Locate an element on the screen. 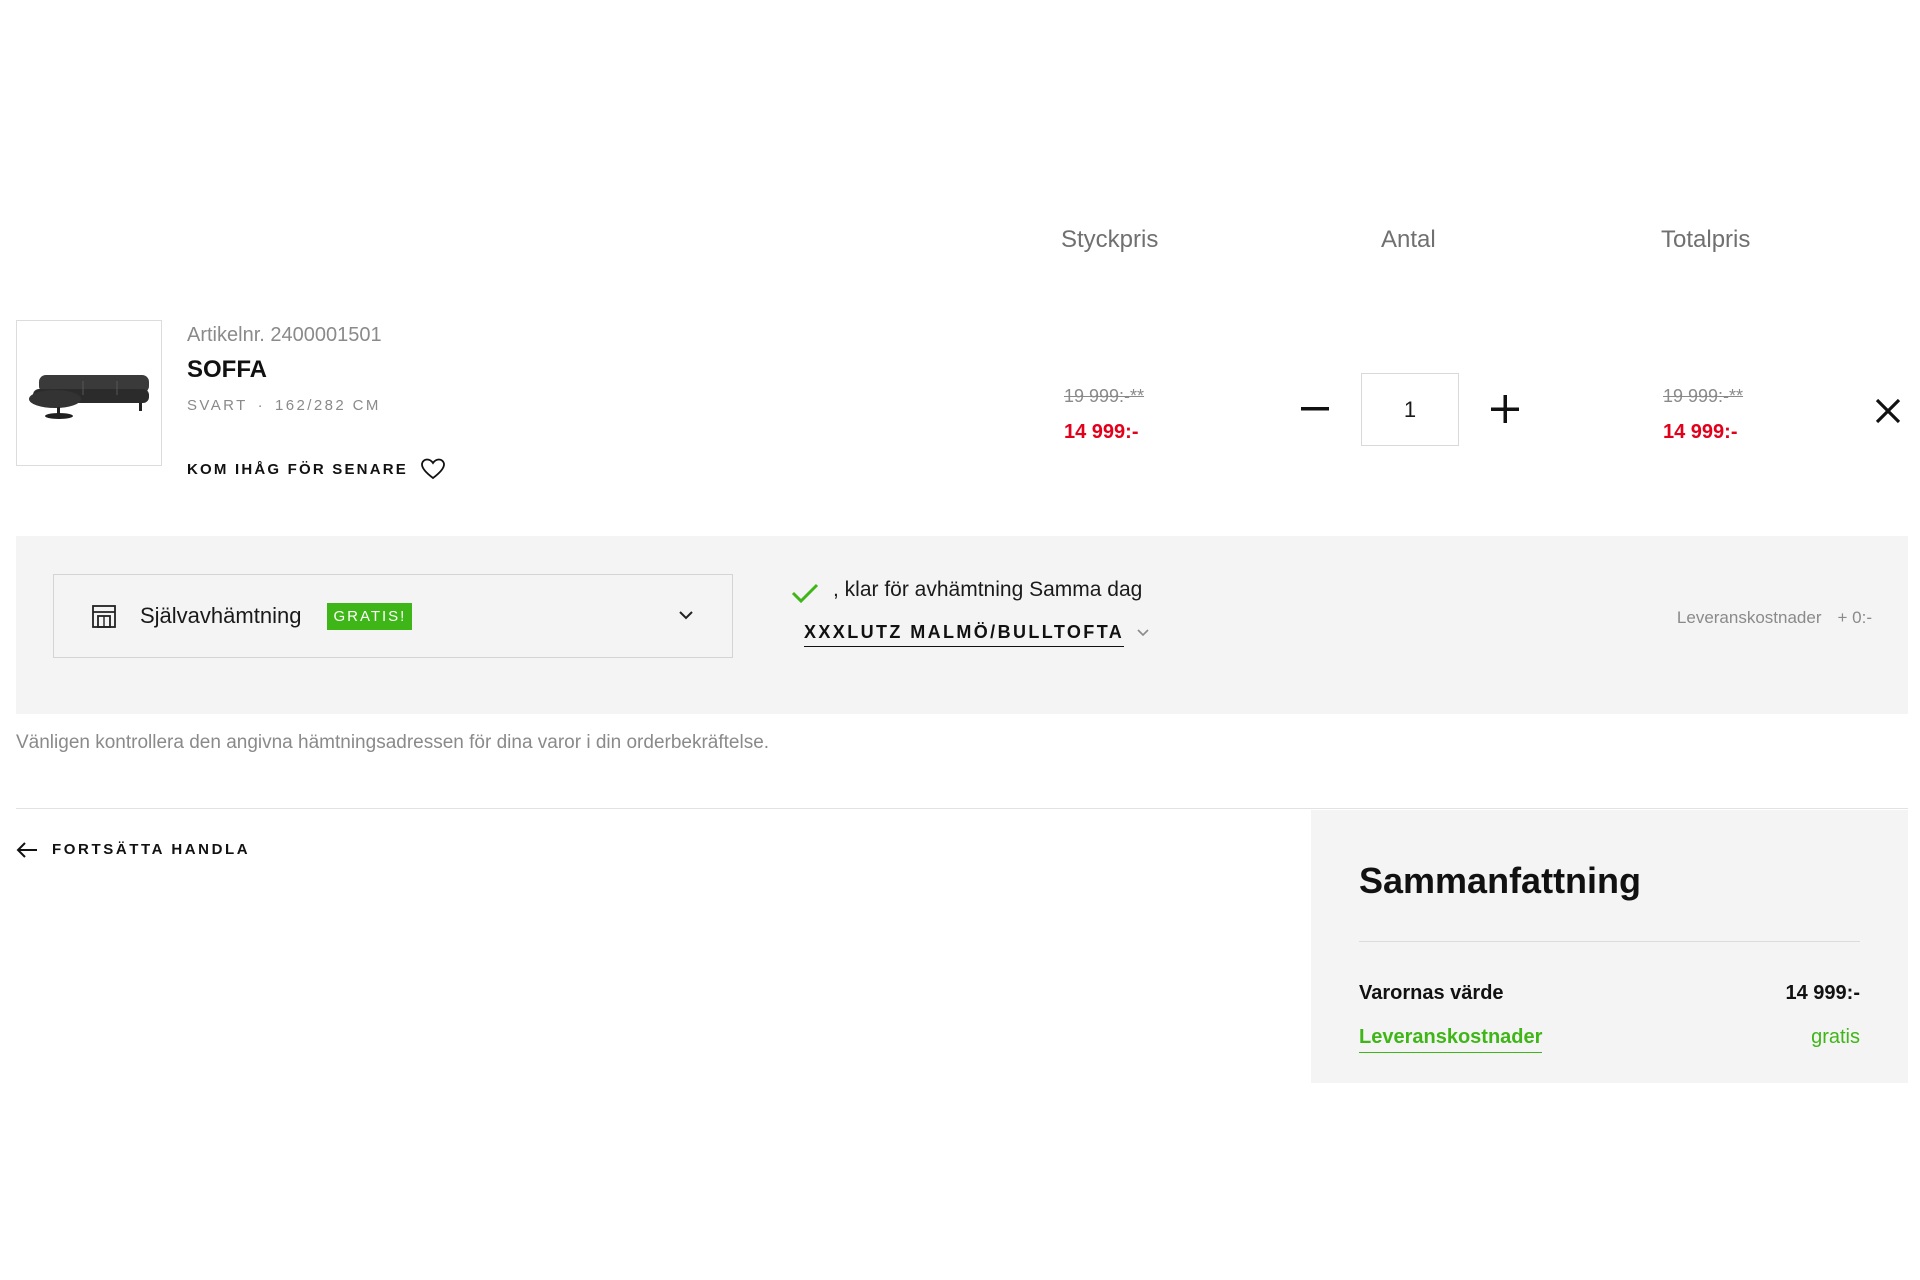  heart-icon is located at coordinates (433, 469).